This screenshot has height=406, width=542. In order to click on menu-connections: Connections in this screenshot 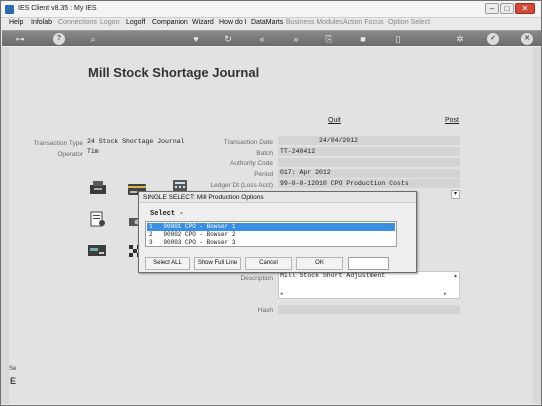, I will do `click(77, 22)`.